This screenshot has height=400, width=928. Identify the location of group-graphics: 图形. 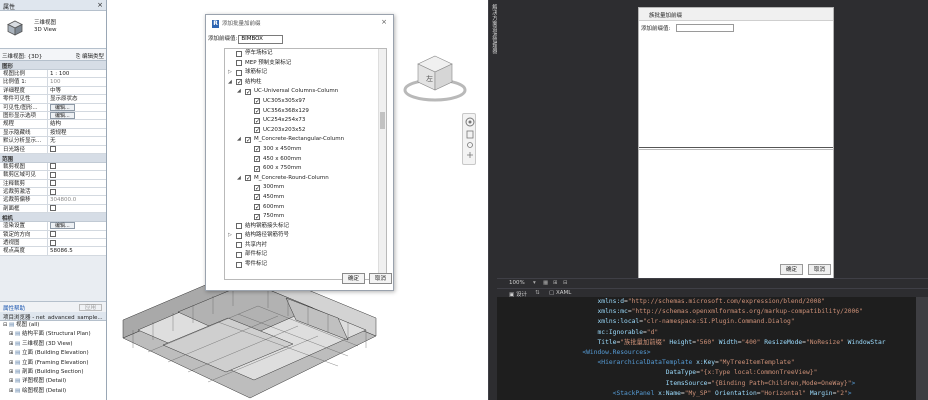
(53, 65).